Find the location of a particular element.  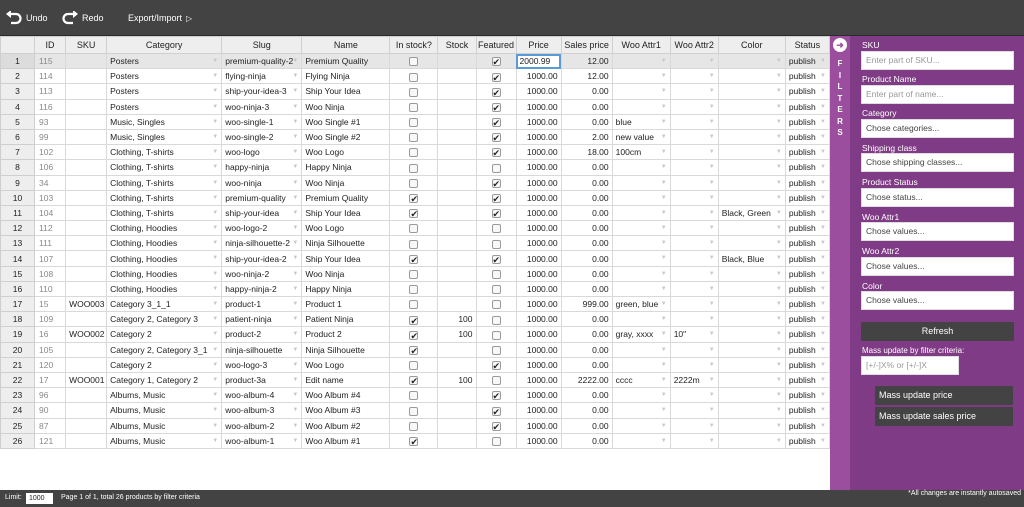

id-cell: 115 is located at coordinates (50, 61).